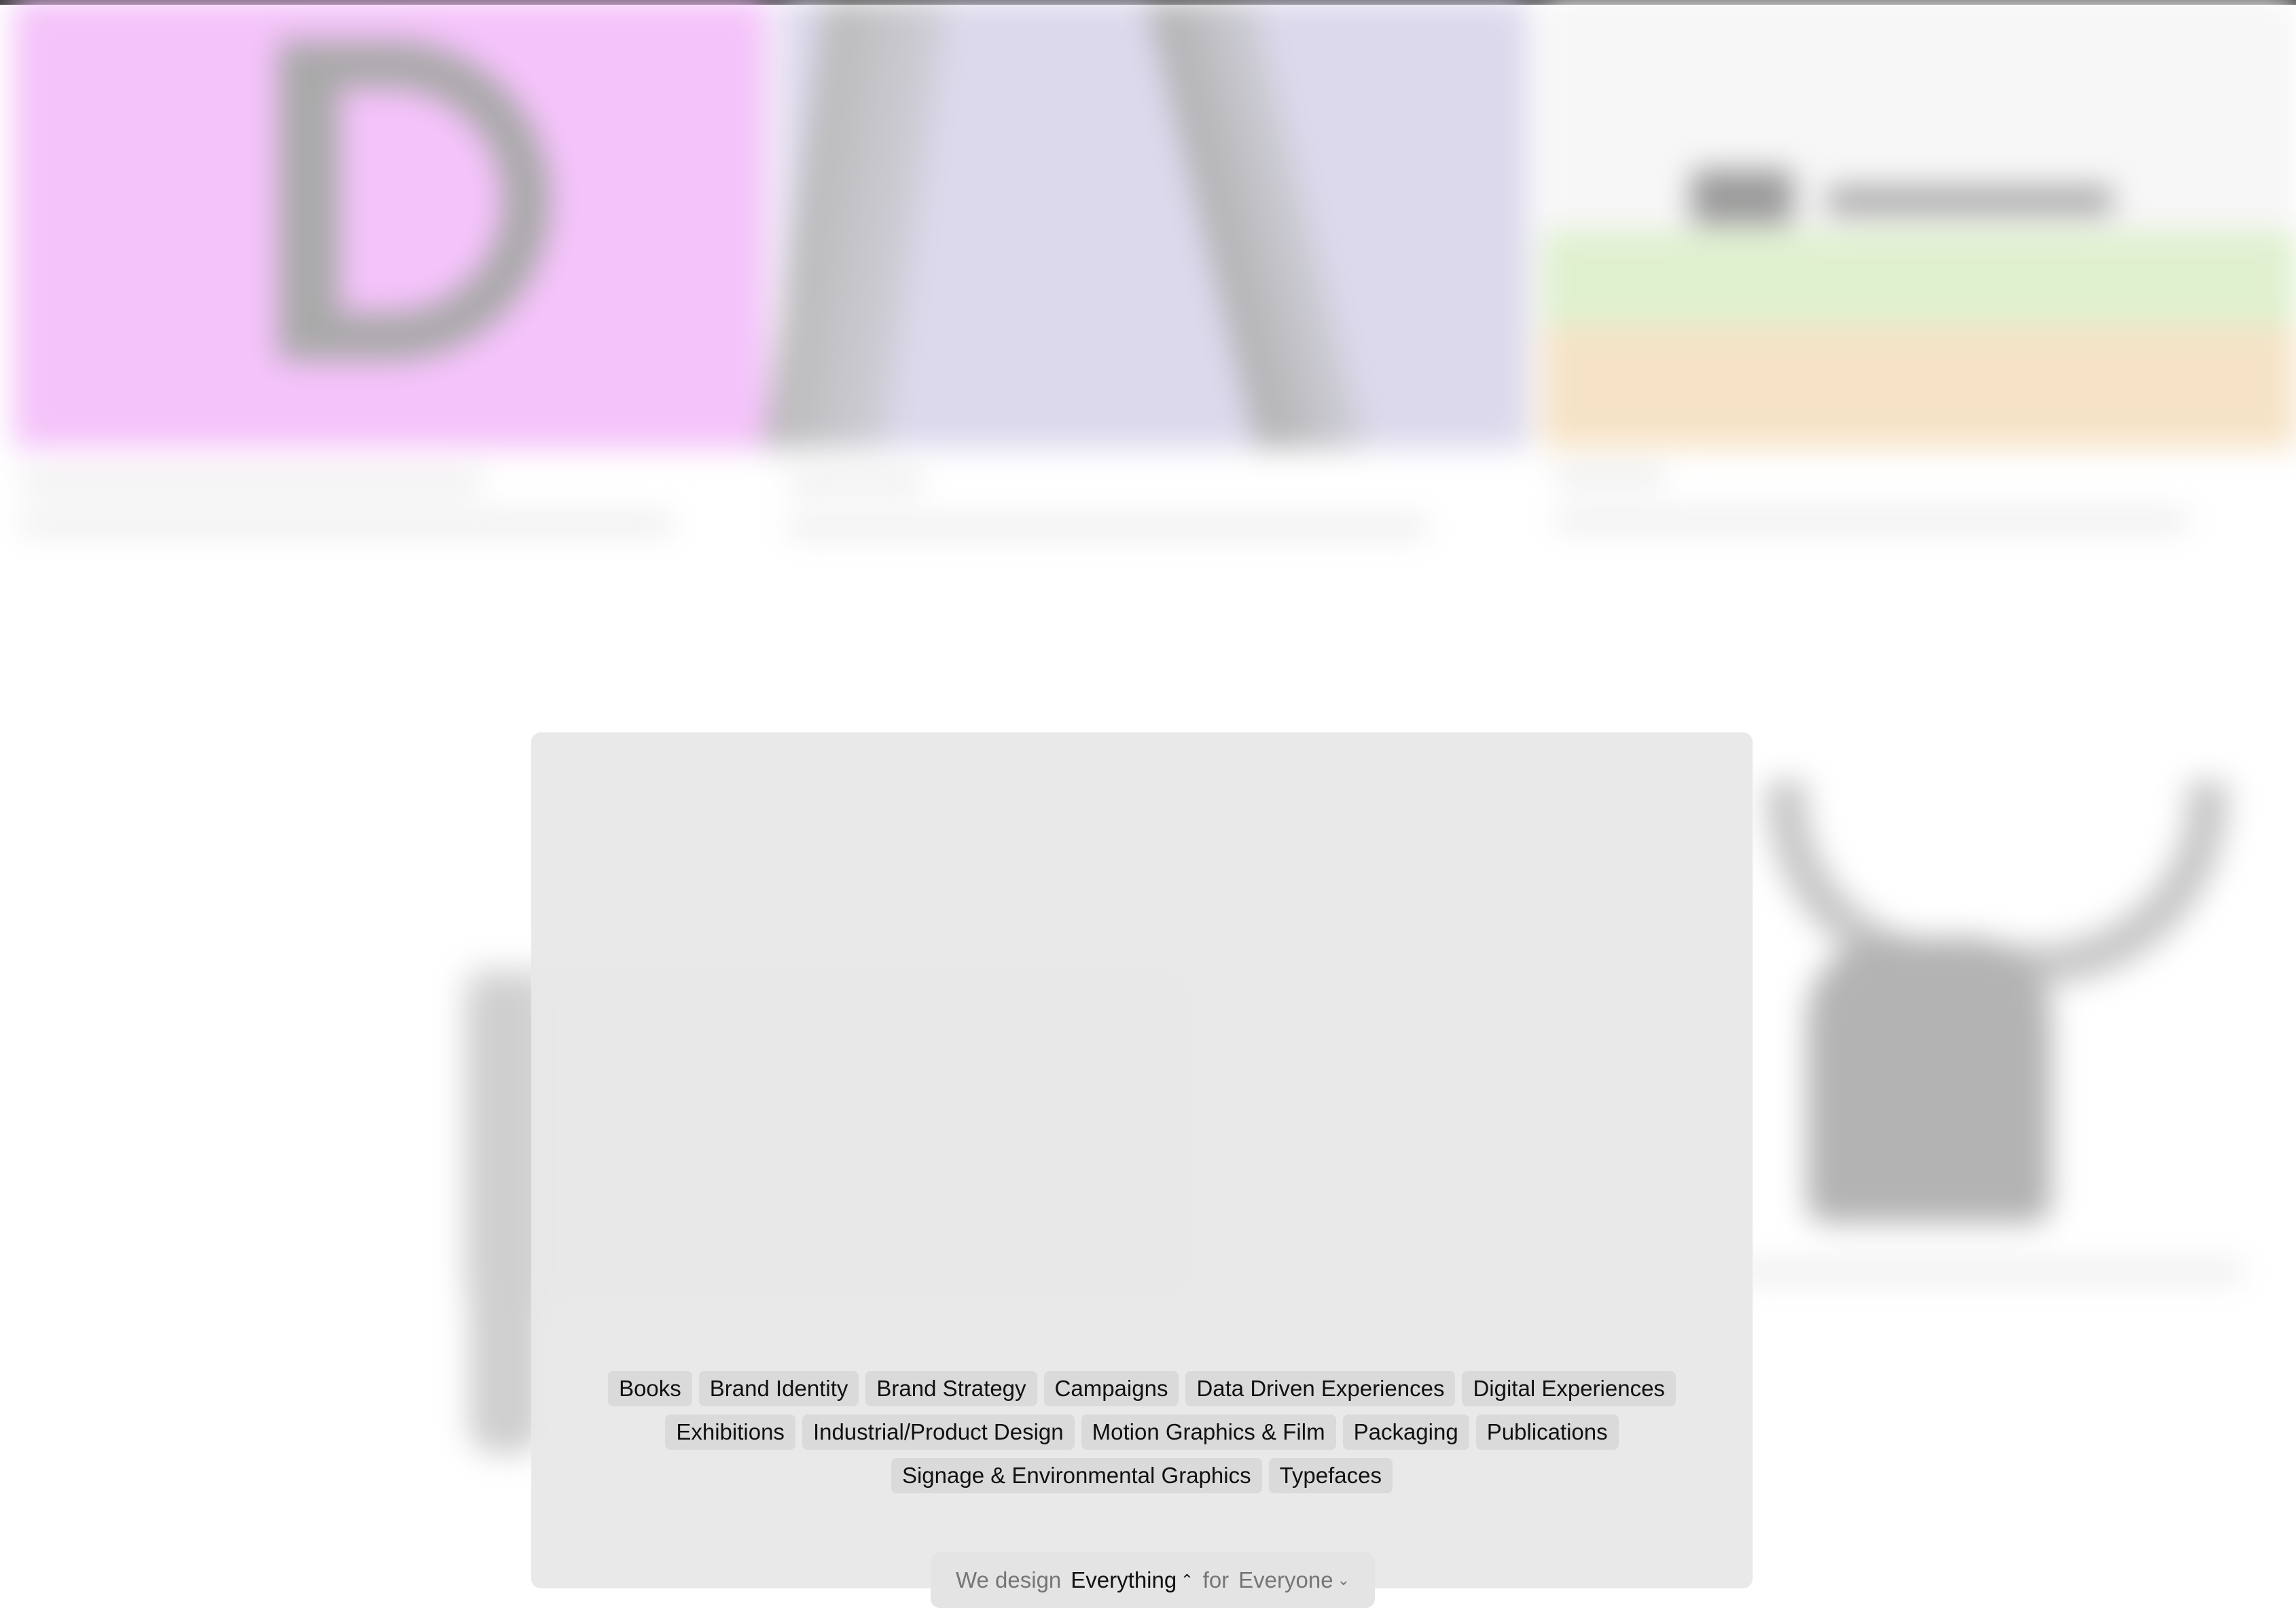 This screenshot has height=1621, width=2296. I want to click on project-1-caption, so click(251, 483).